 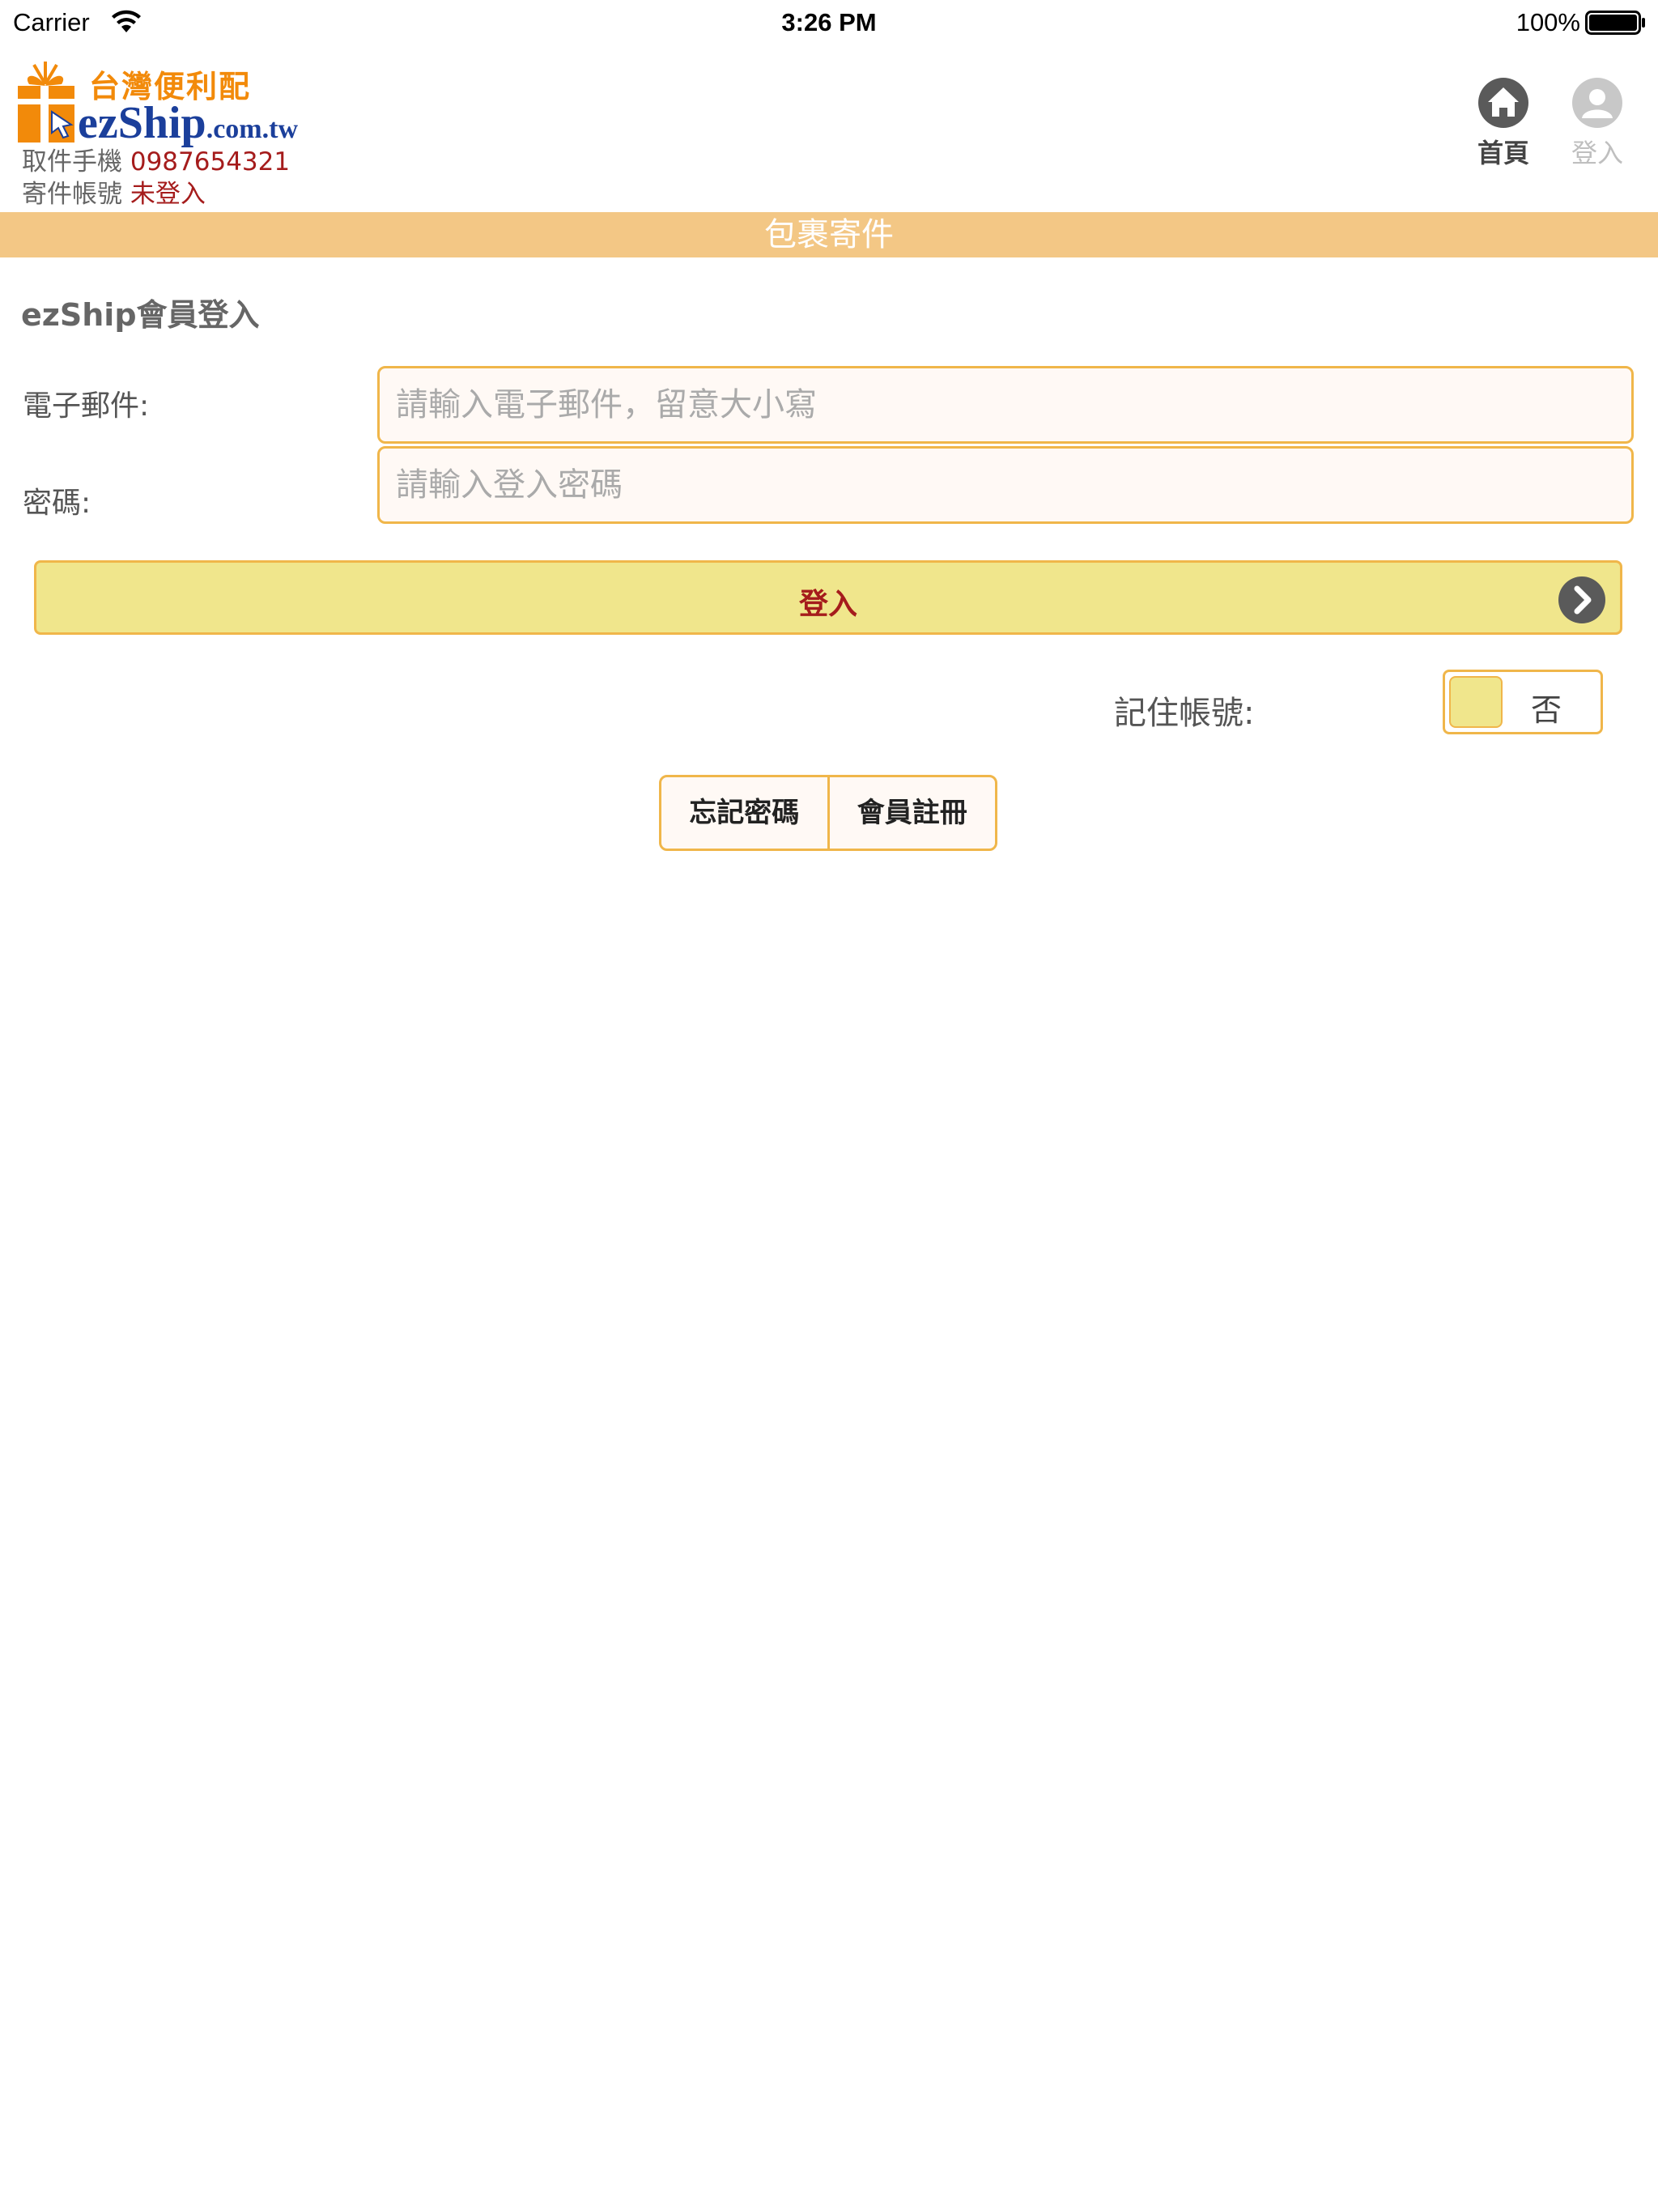 What do you see at coordinates (1503, 131) in the screenshot?
I see `nav-home-button: 首頁` at bounding box center [1503, 131].